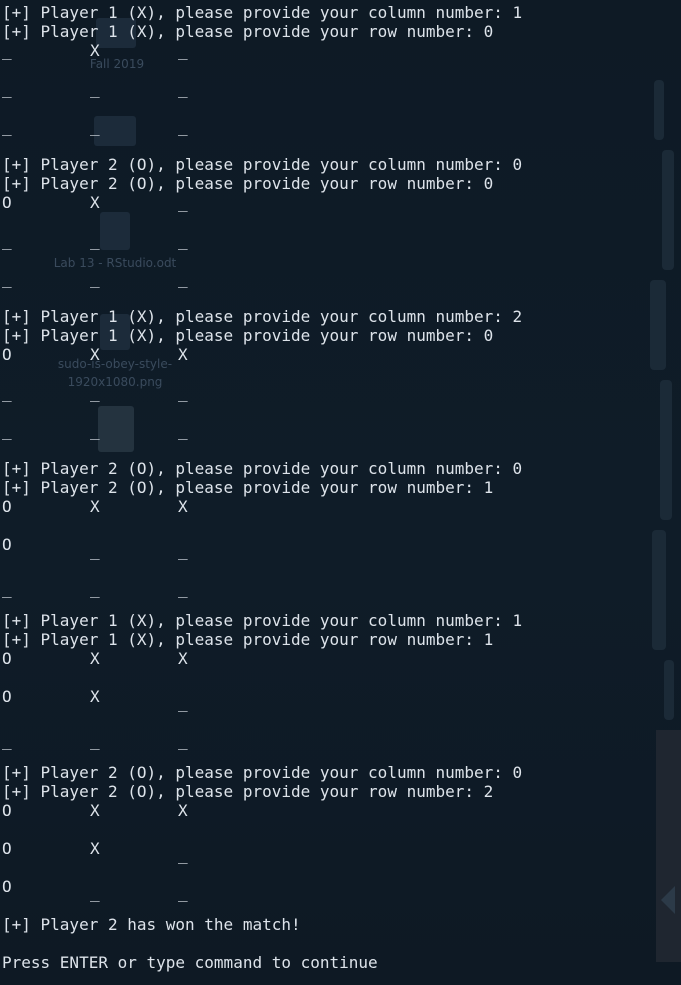 The width and height of the screenshot is (681, 985). Describe the element at coordinates (117, 64) in the screenshot. I see `desktop-icon-label: Fall 2019` at that location.